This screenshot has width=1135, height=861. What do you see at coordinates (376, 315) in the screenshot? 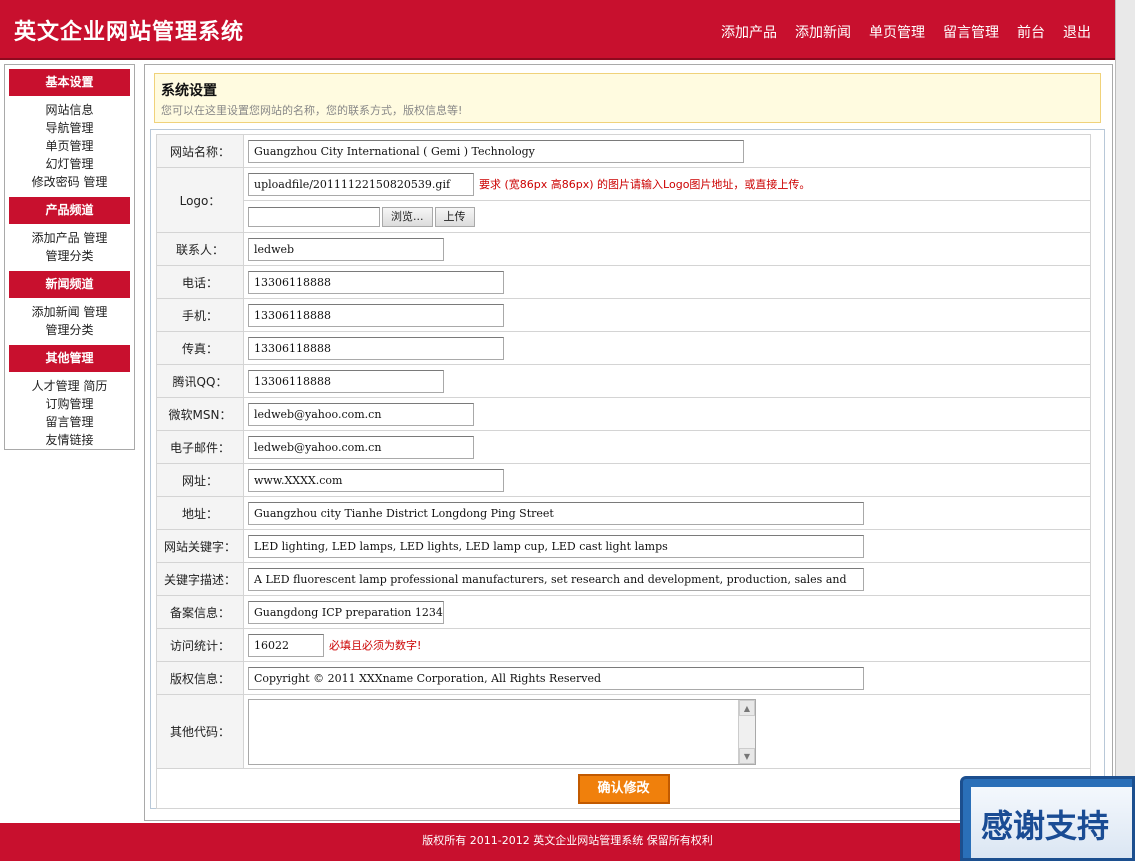
I see `mobile-input: 13306118888` at bounding box center [376, 315].